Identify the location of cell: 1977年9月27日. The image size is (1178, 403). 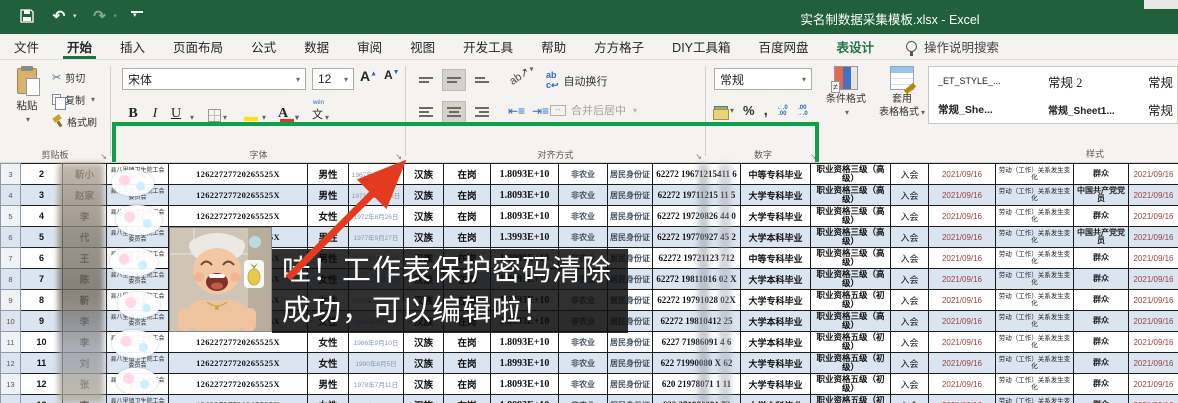
(376, 237).